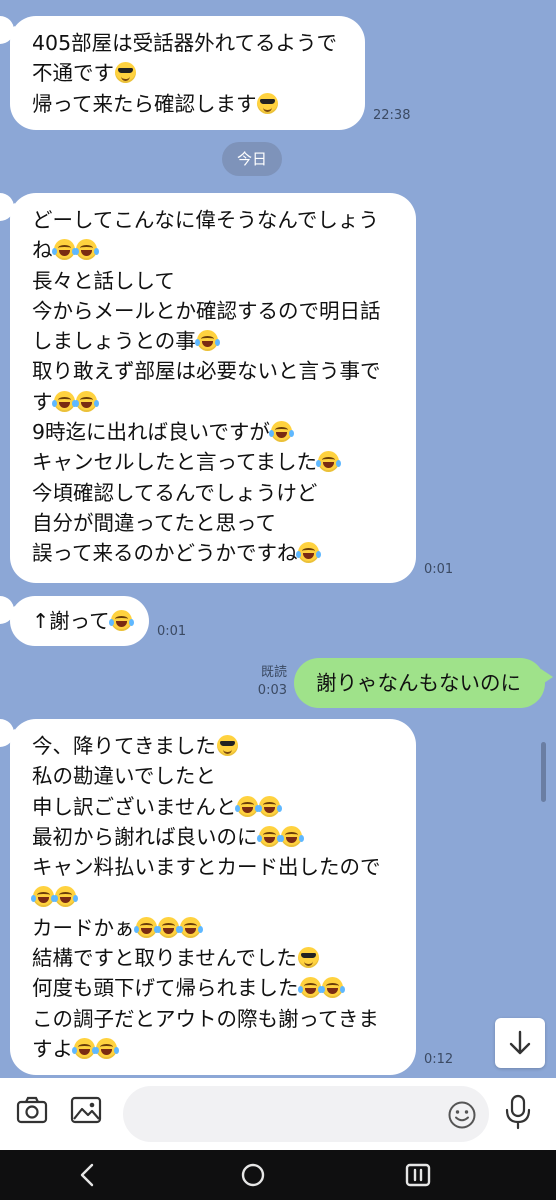  I want to click on message-bubble: 405部屋は受話器外れてるようで 不通です 帰って来たら確認します, so click(184, 73).